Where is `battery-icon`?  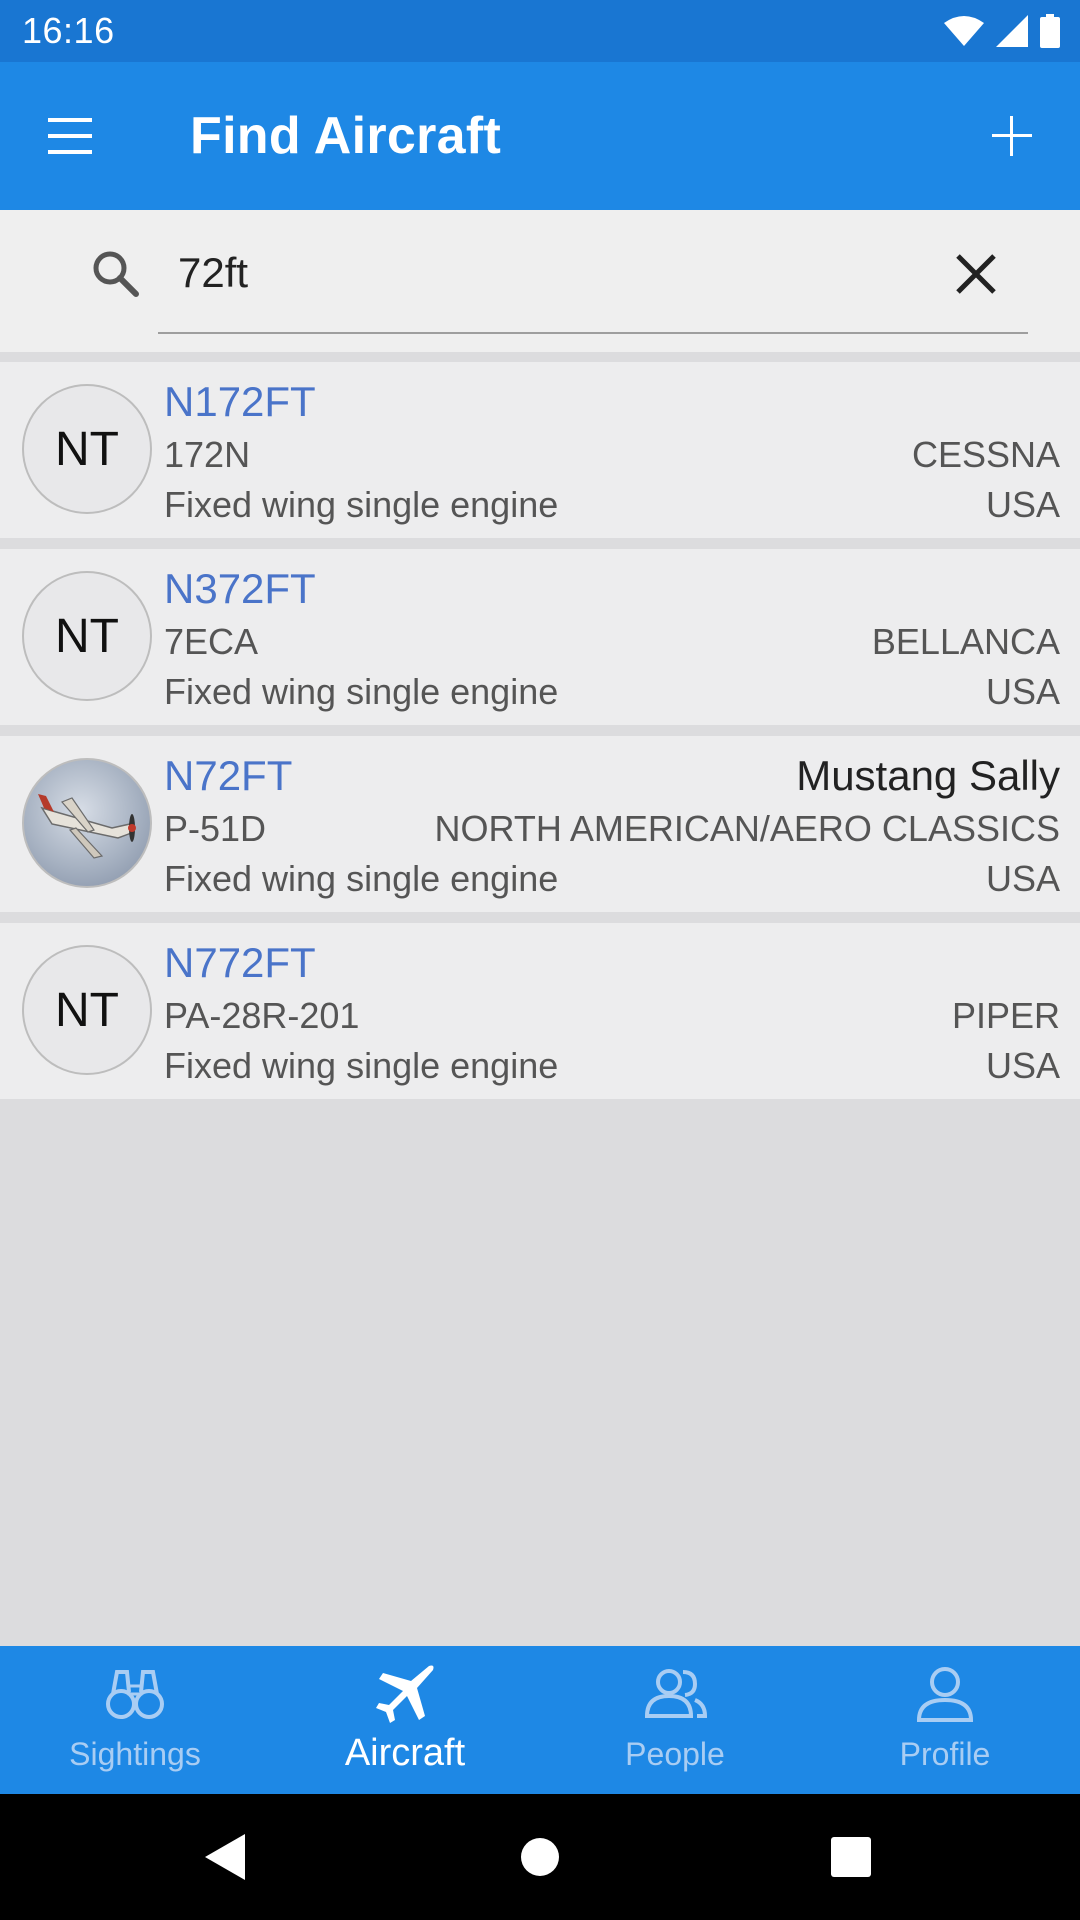
battery-icon is located at coordinates (1050, 31).